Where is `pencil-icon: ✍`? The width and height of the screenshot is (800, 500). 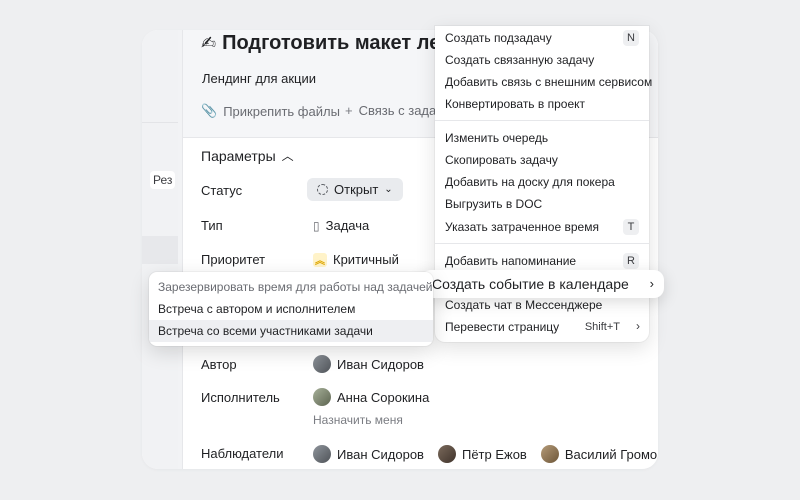
pencil-icon: ✍ is located at coordinates (209, 43).